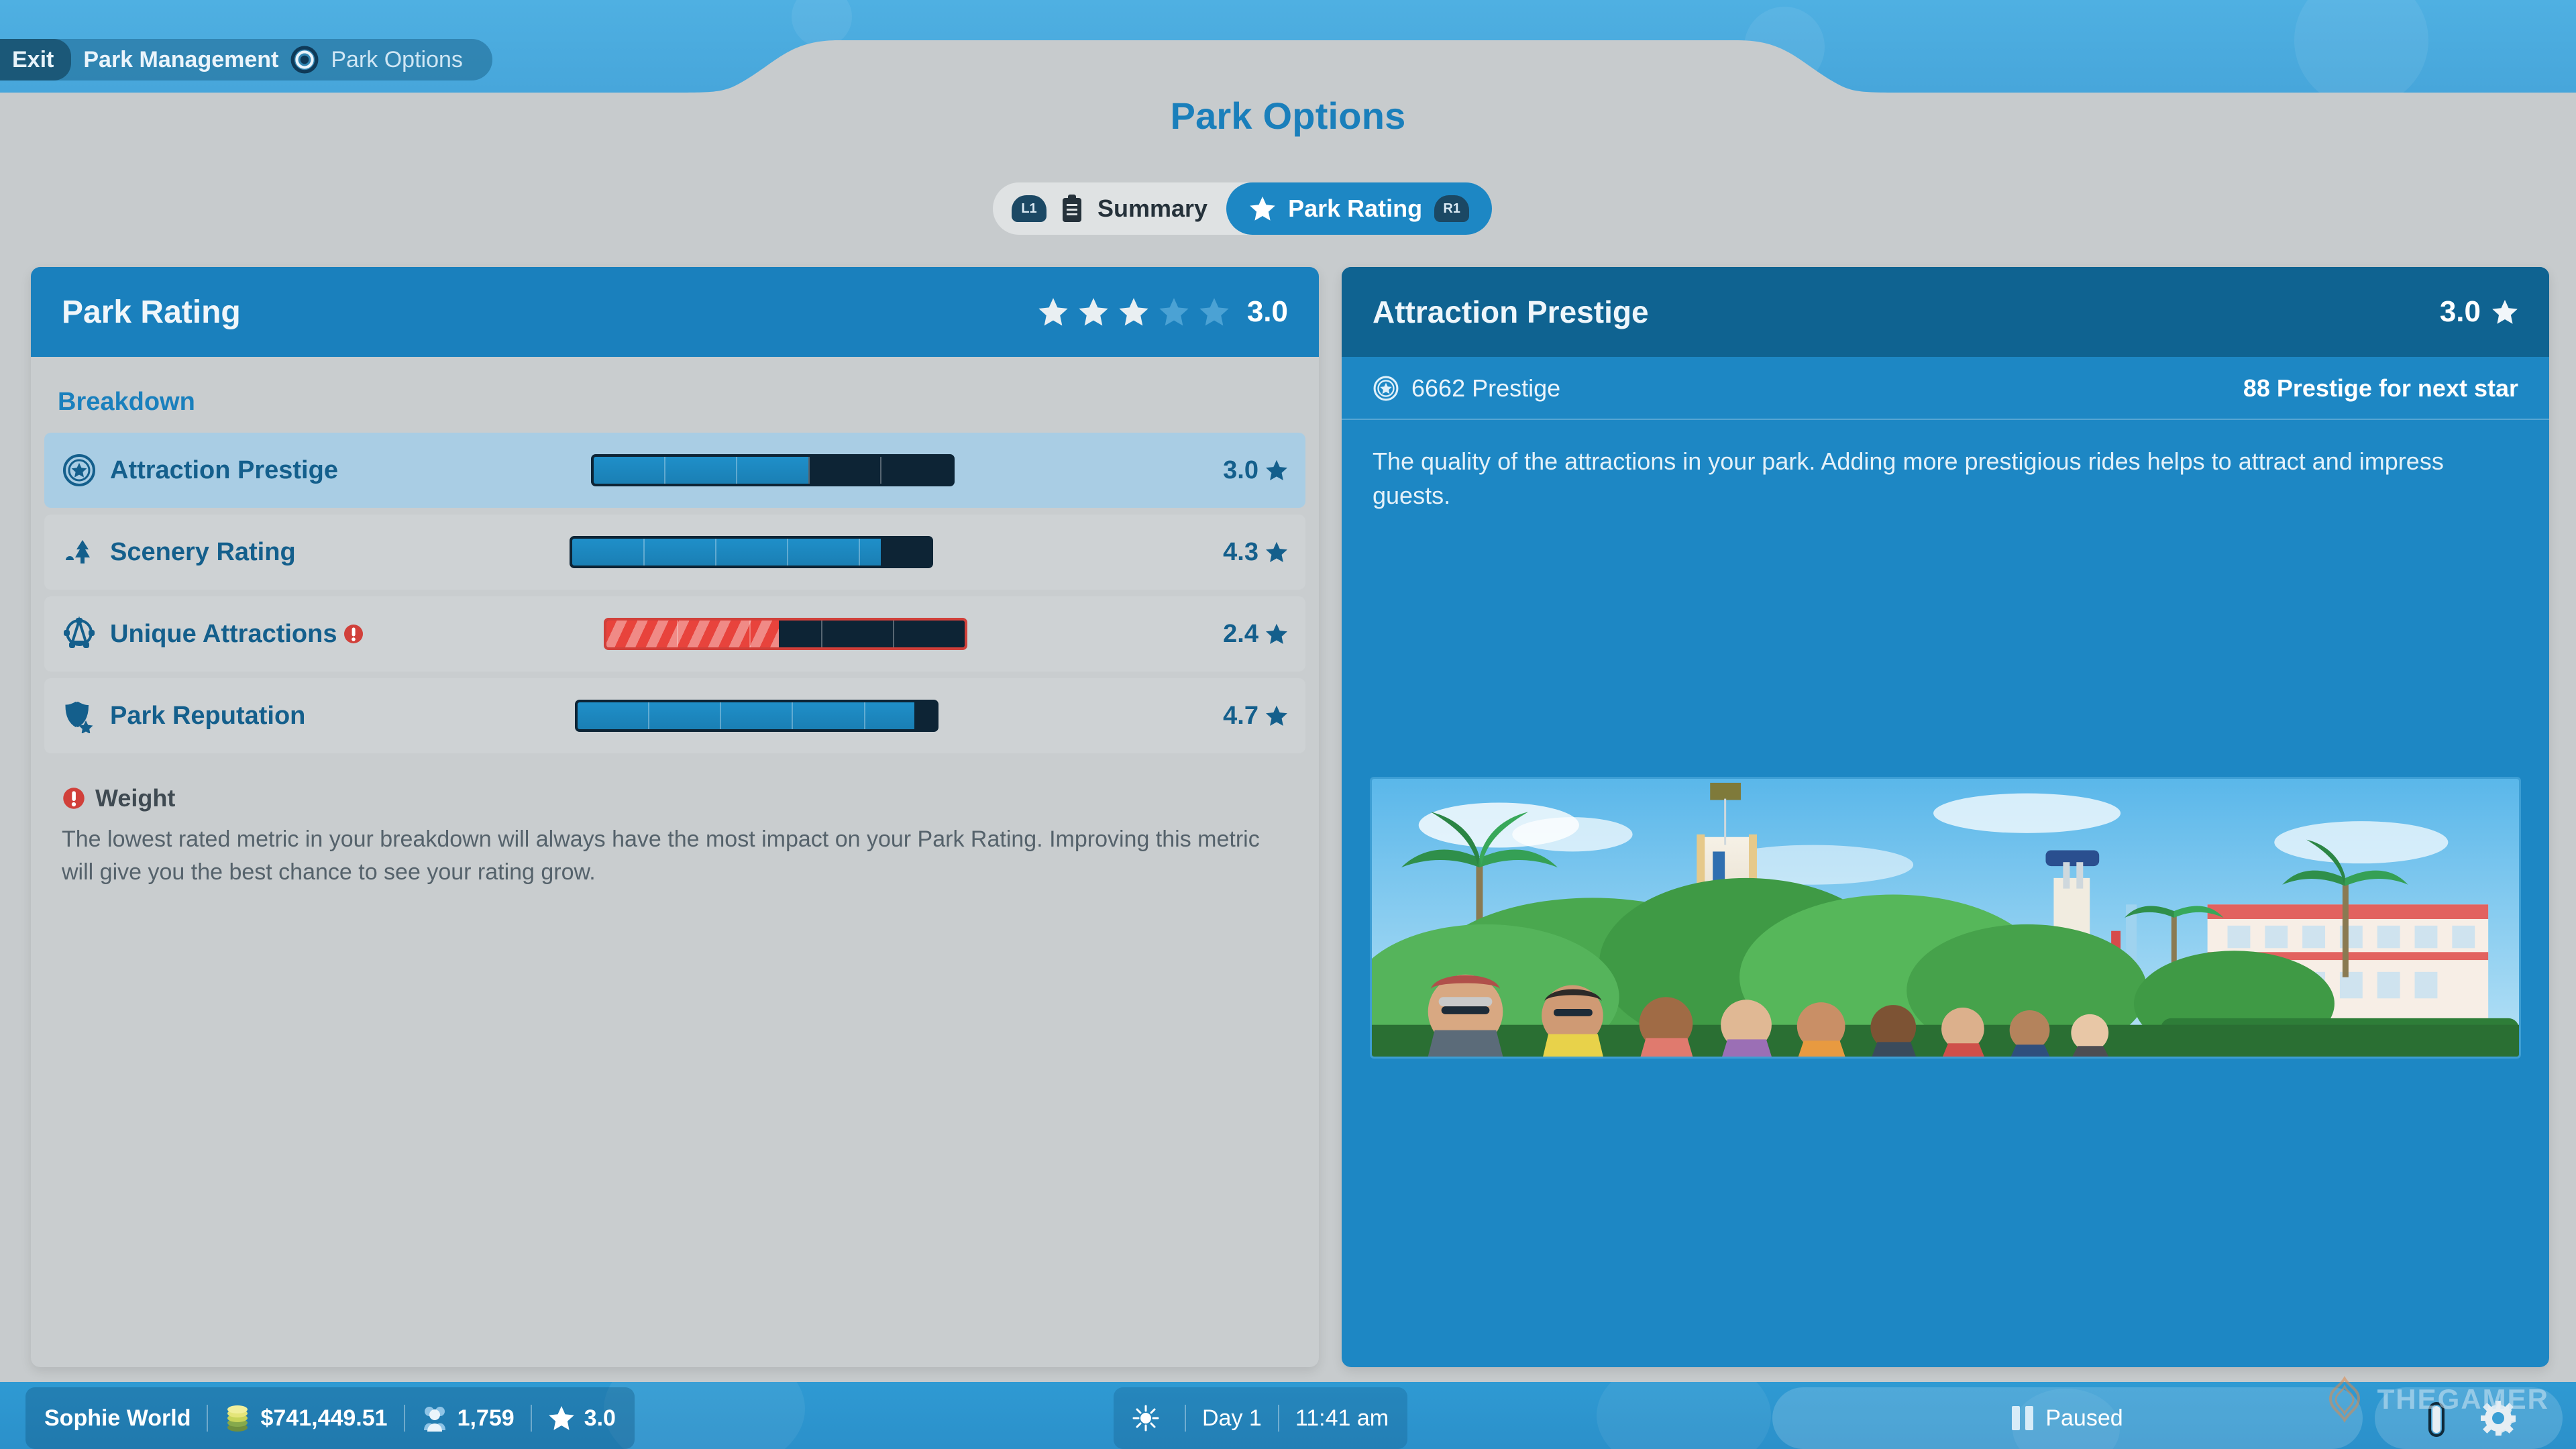 The image size is (2576, 1449). I want to click on shield-star-icon, so click(79, 717).